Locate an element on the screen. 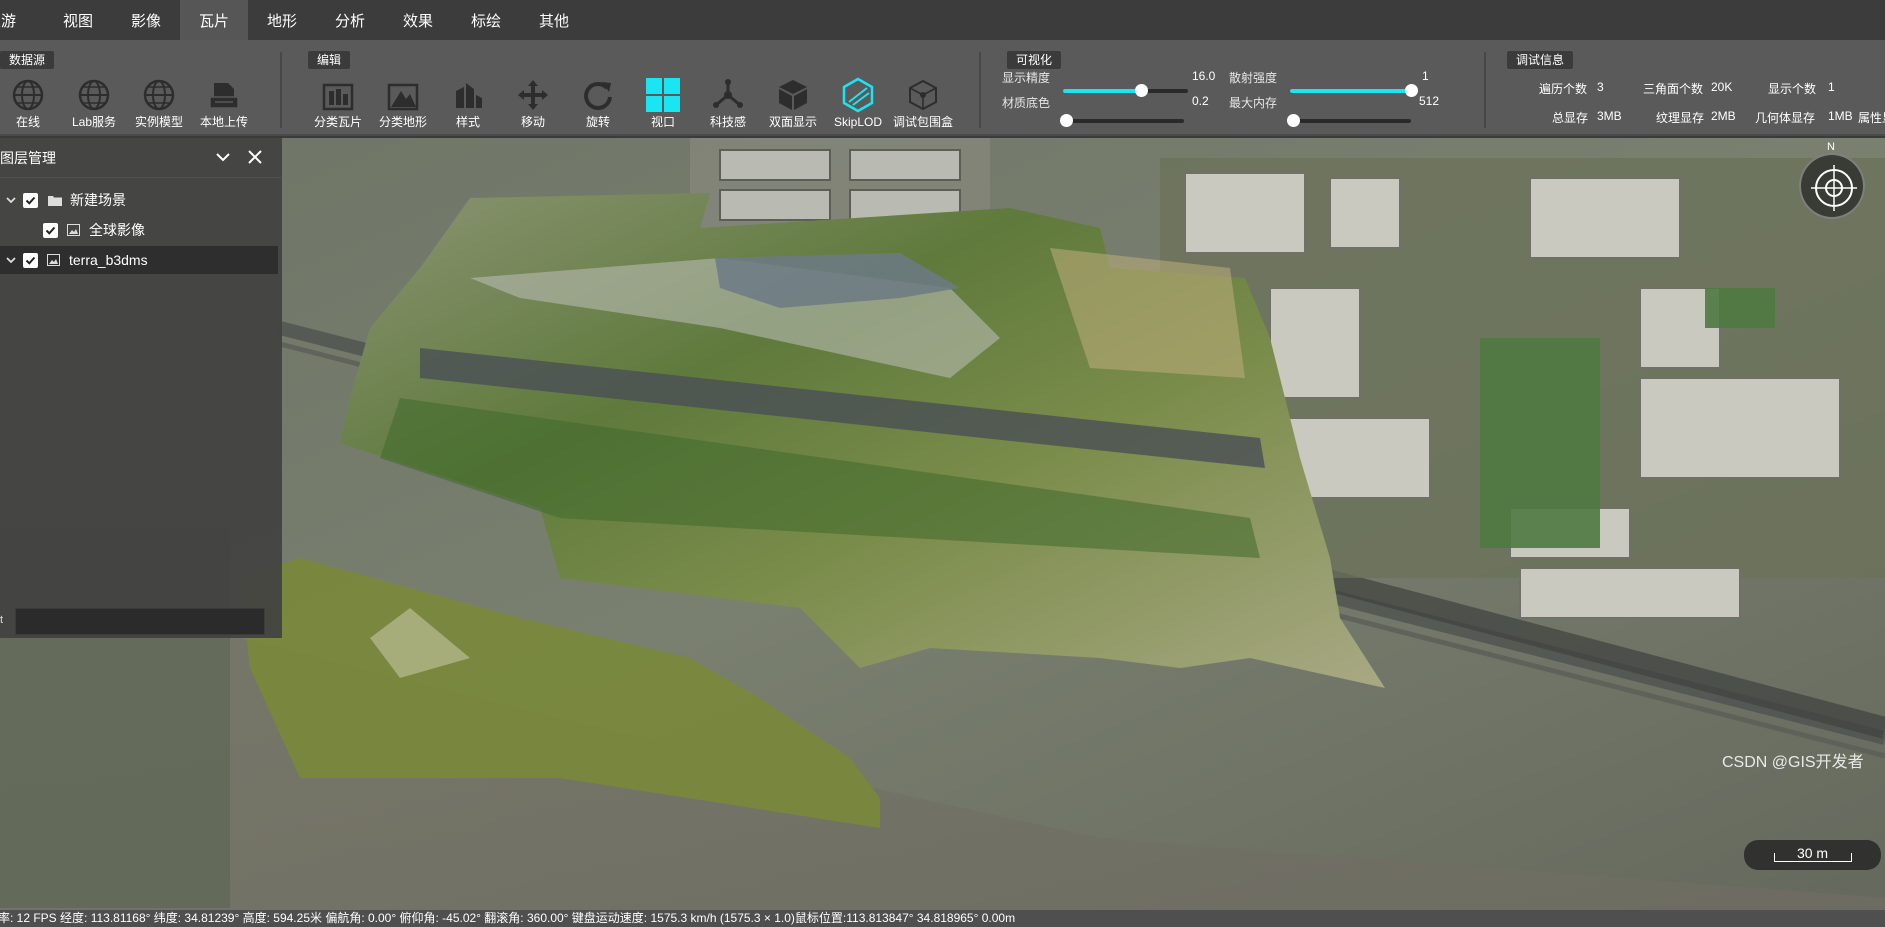 The height and width of the screenshot is (927, 1885). geometry-mem-value: 1MB is located at coordinates (1840, 116).